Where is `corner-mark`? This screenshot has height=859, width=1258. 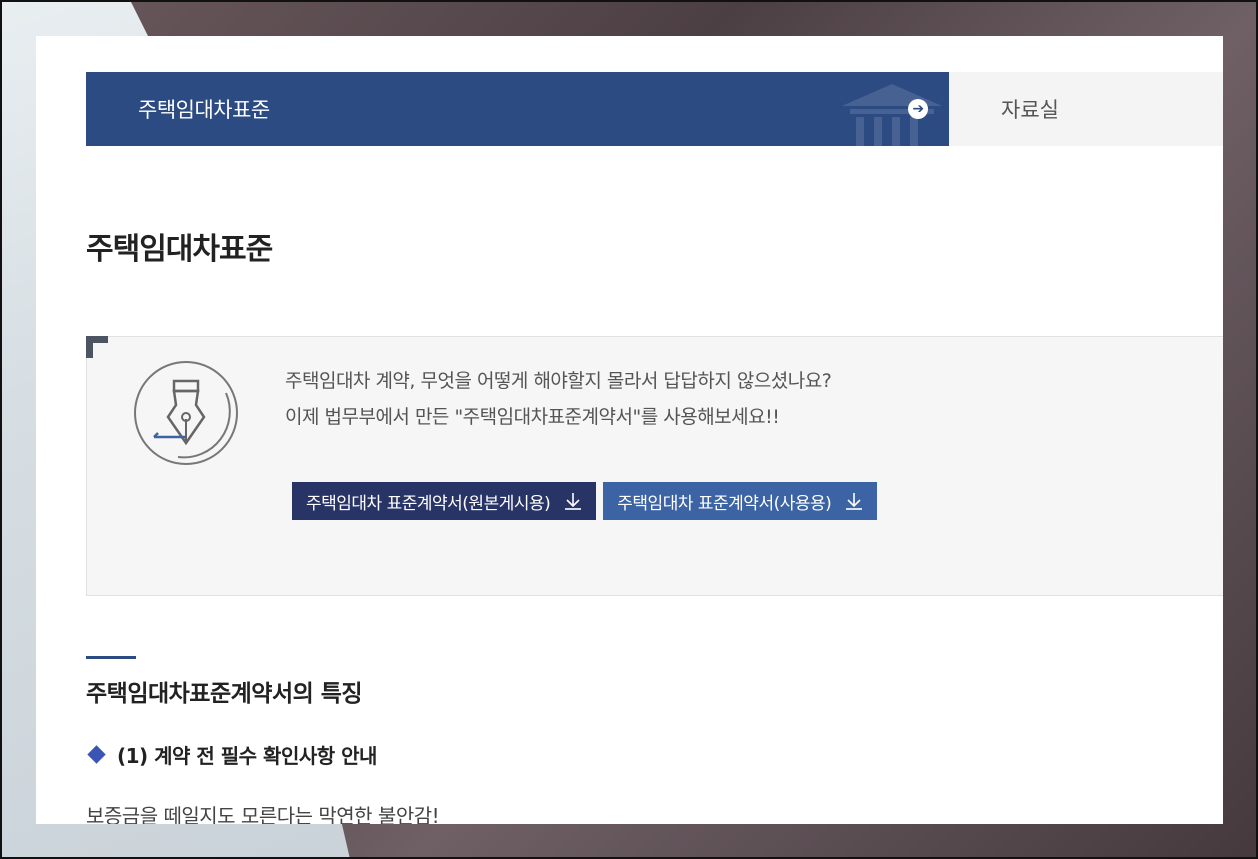
corner-mark is located at coordinates (97, 347).